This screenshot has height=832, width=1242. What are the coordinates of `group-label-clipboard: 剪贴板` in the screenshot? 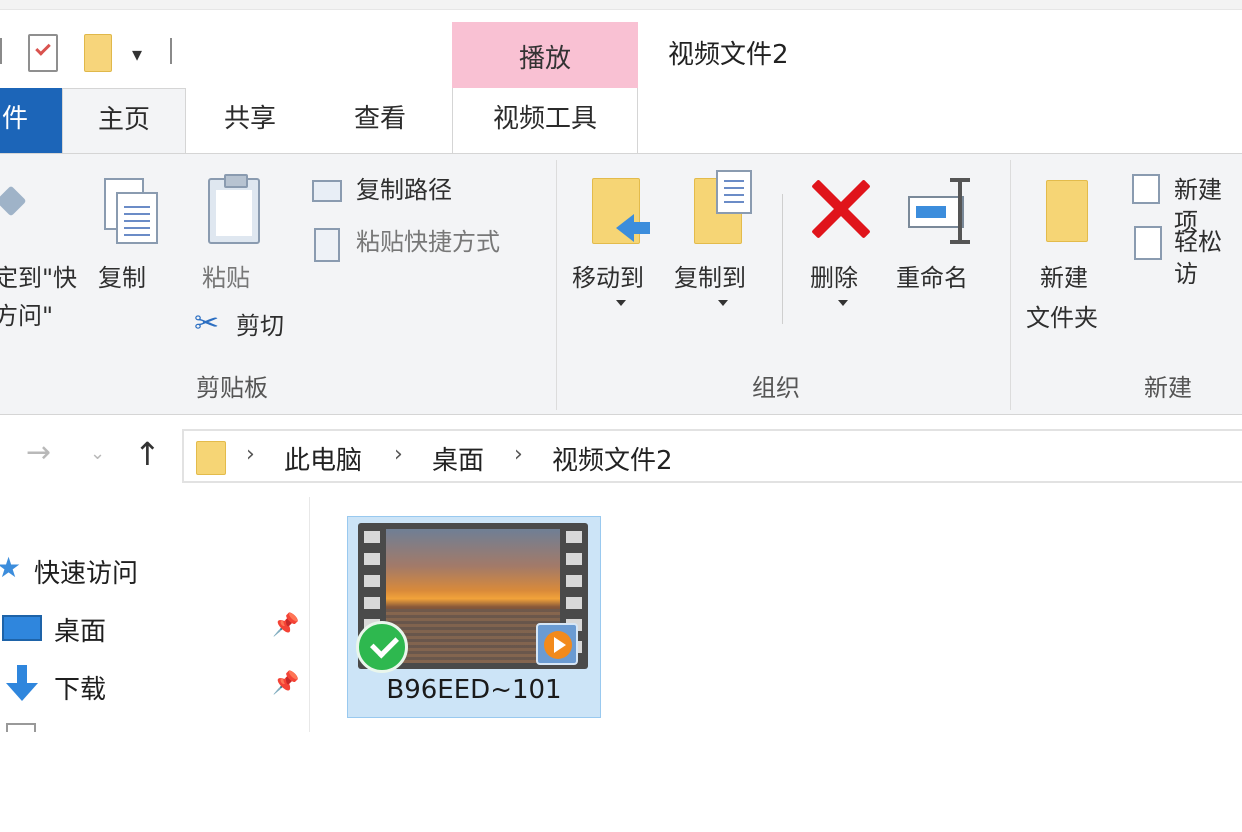 It's located at (232, 388).